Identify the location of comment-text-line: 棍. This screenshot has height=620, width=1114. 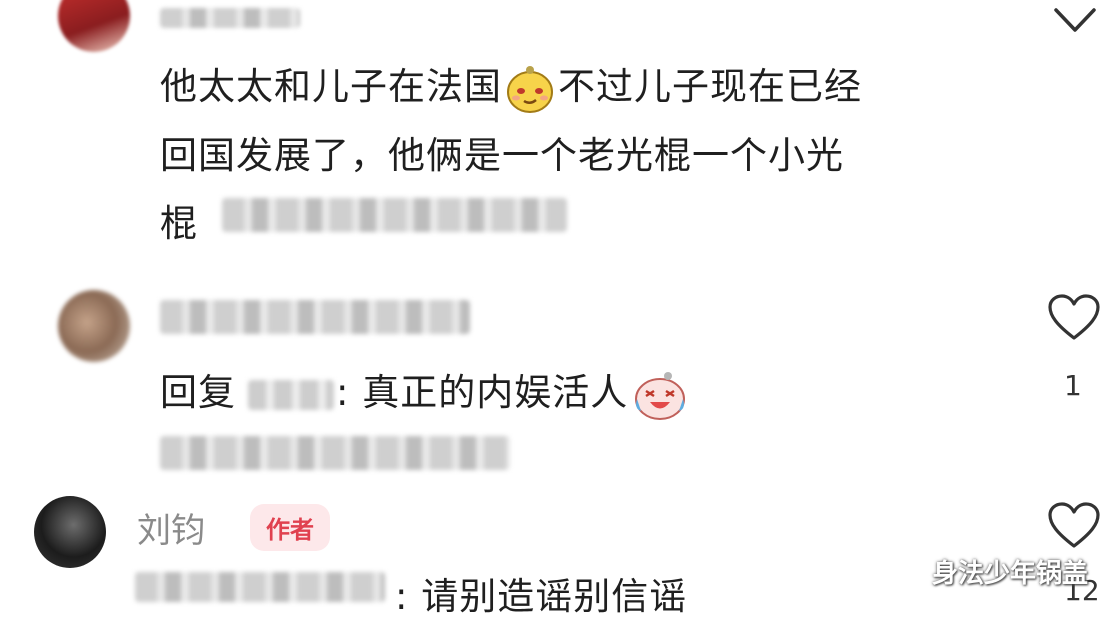
(179, 223).